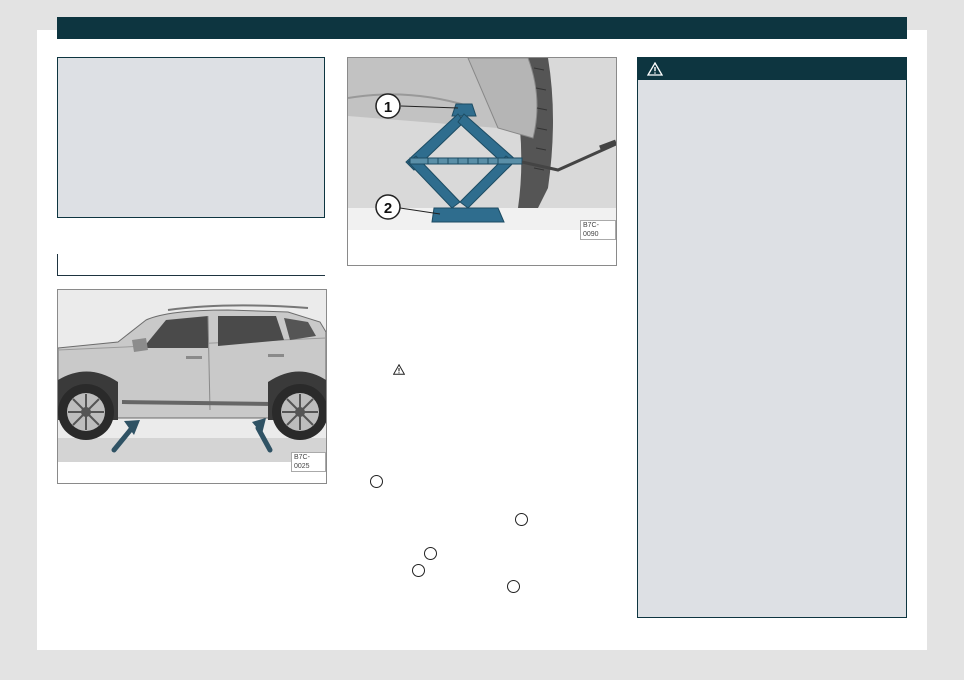 The width and height of the screenshot is (964, 680). Describe the element at coordinates (192, 376) in the screenshot. I see `car-side-illustration` at that location.